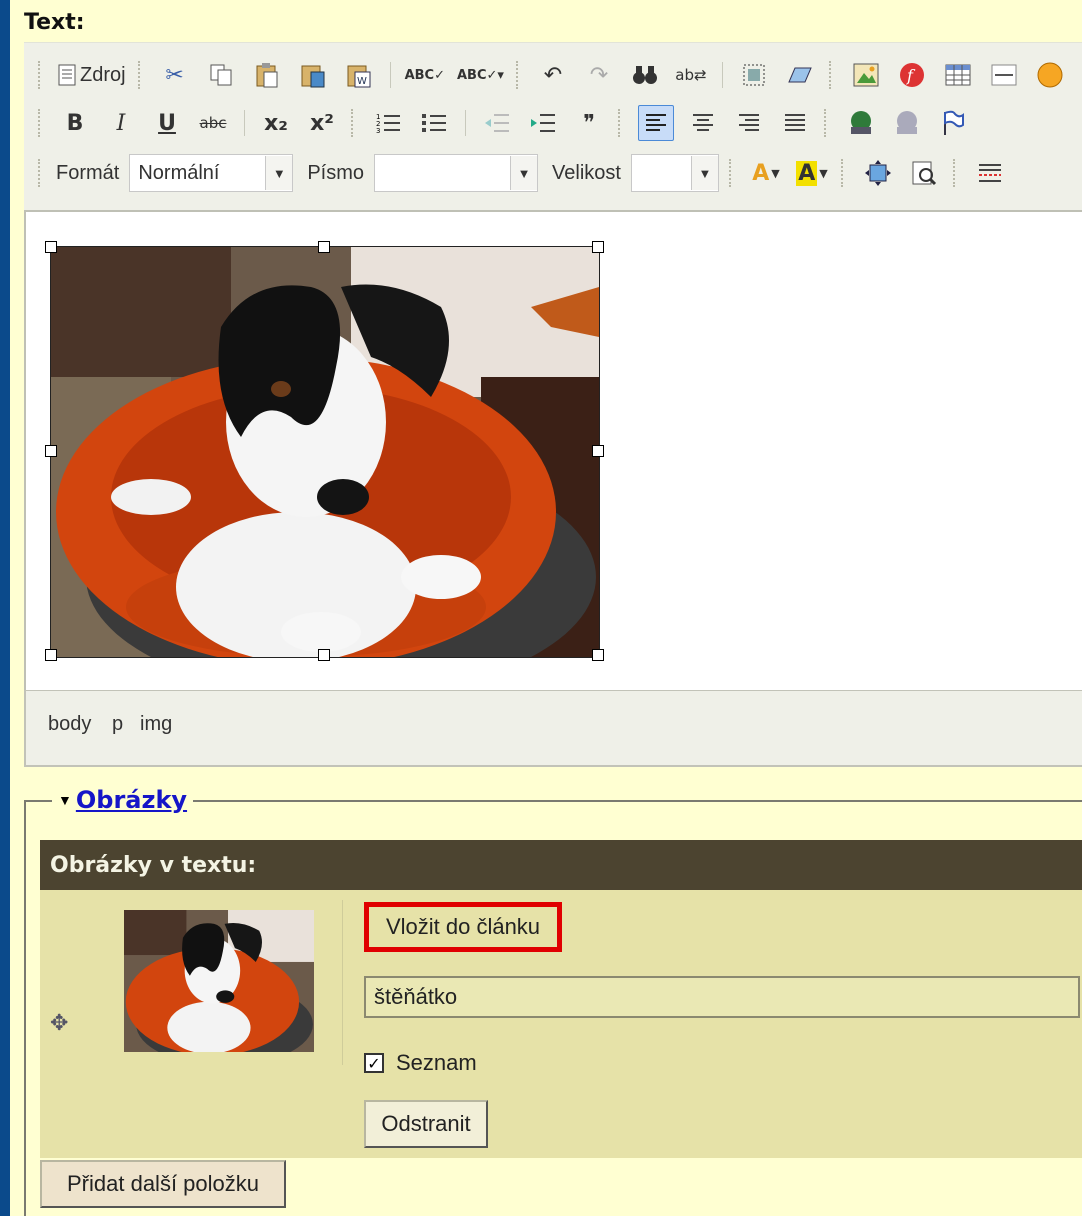 This screenshot has width=1082, height=1216. Describe the element at coordinates (812, 173) in the screenshot. I see `background-color-button: A ▼` at that location.